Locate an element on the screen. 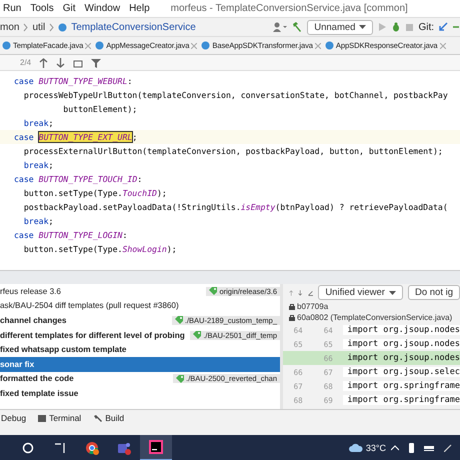  commit-row: fixed whatsapp custom template is located at coordinates (140, 349).